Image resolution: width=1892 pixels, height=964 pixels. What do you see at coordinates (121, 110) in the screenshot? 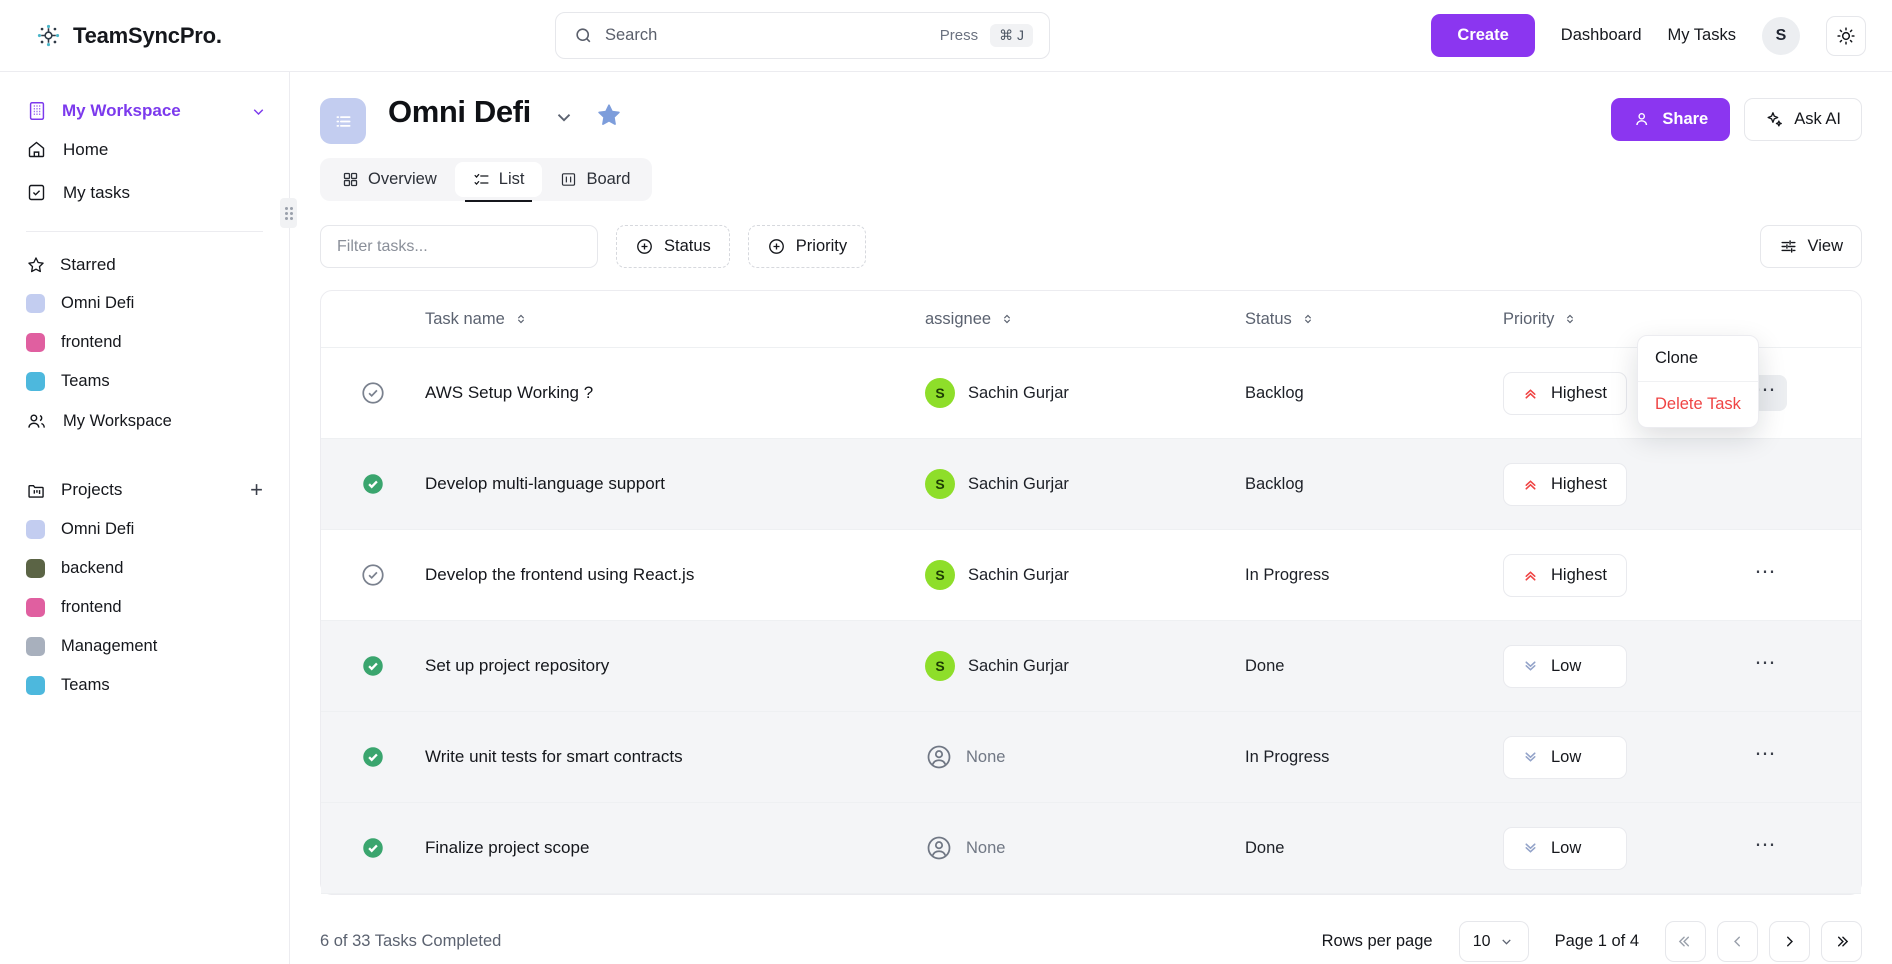
I see `workspace-name: My Workspace` at bounding box center [121, 110].